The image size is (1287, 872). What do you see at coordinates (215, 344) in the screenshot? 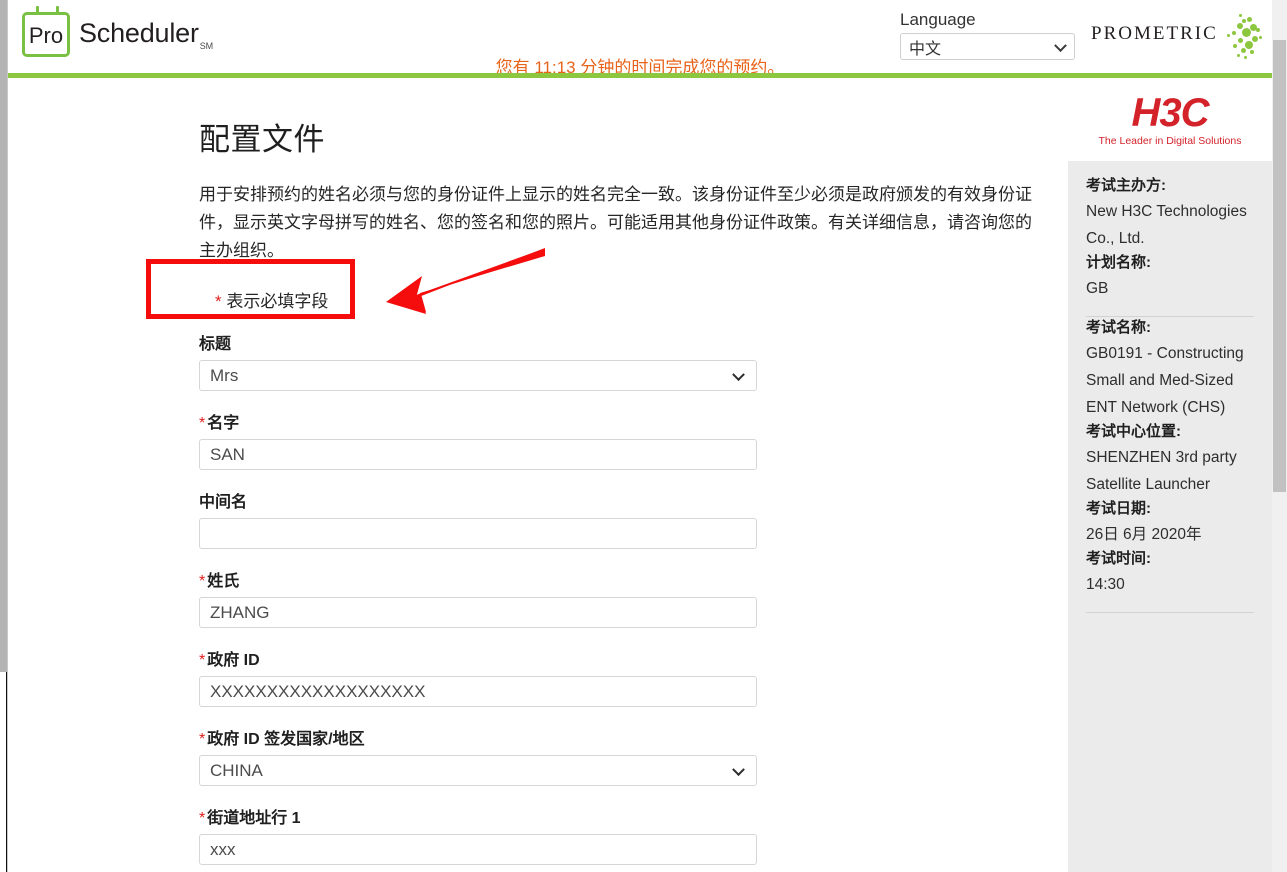
I see `field-label-title-text: 标题` at bounding box center [215, 344].